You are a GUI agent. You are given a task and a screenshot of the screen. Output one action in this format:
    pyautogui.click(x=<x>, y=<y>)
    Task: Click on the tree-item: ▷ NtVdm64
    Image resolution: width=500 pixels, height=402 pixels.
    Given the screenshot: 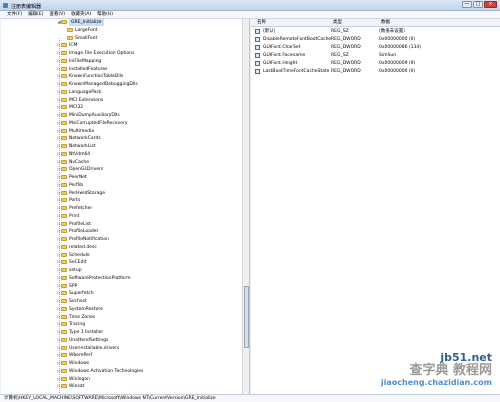 What is the action you would take?
    pyautogui.click(x=121, y=154)
    